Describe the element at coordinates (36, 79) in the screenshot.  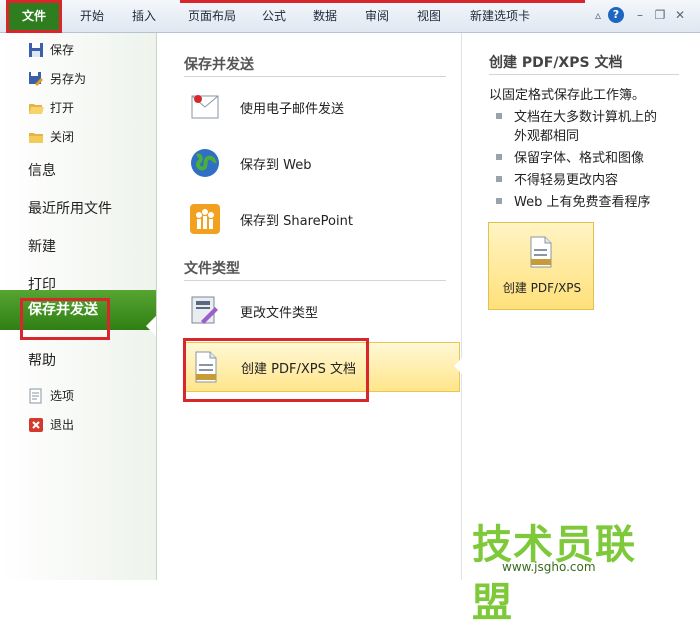
I see `save-as-icon` at that location.